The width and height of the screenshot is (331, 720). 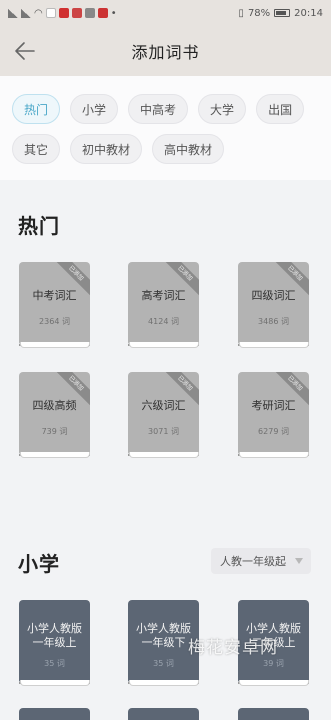 I want to click on book-cover: 小学人教版 一年级上 35 词, so click(x=54, y=641).